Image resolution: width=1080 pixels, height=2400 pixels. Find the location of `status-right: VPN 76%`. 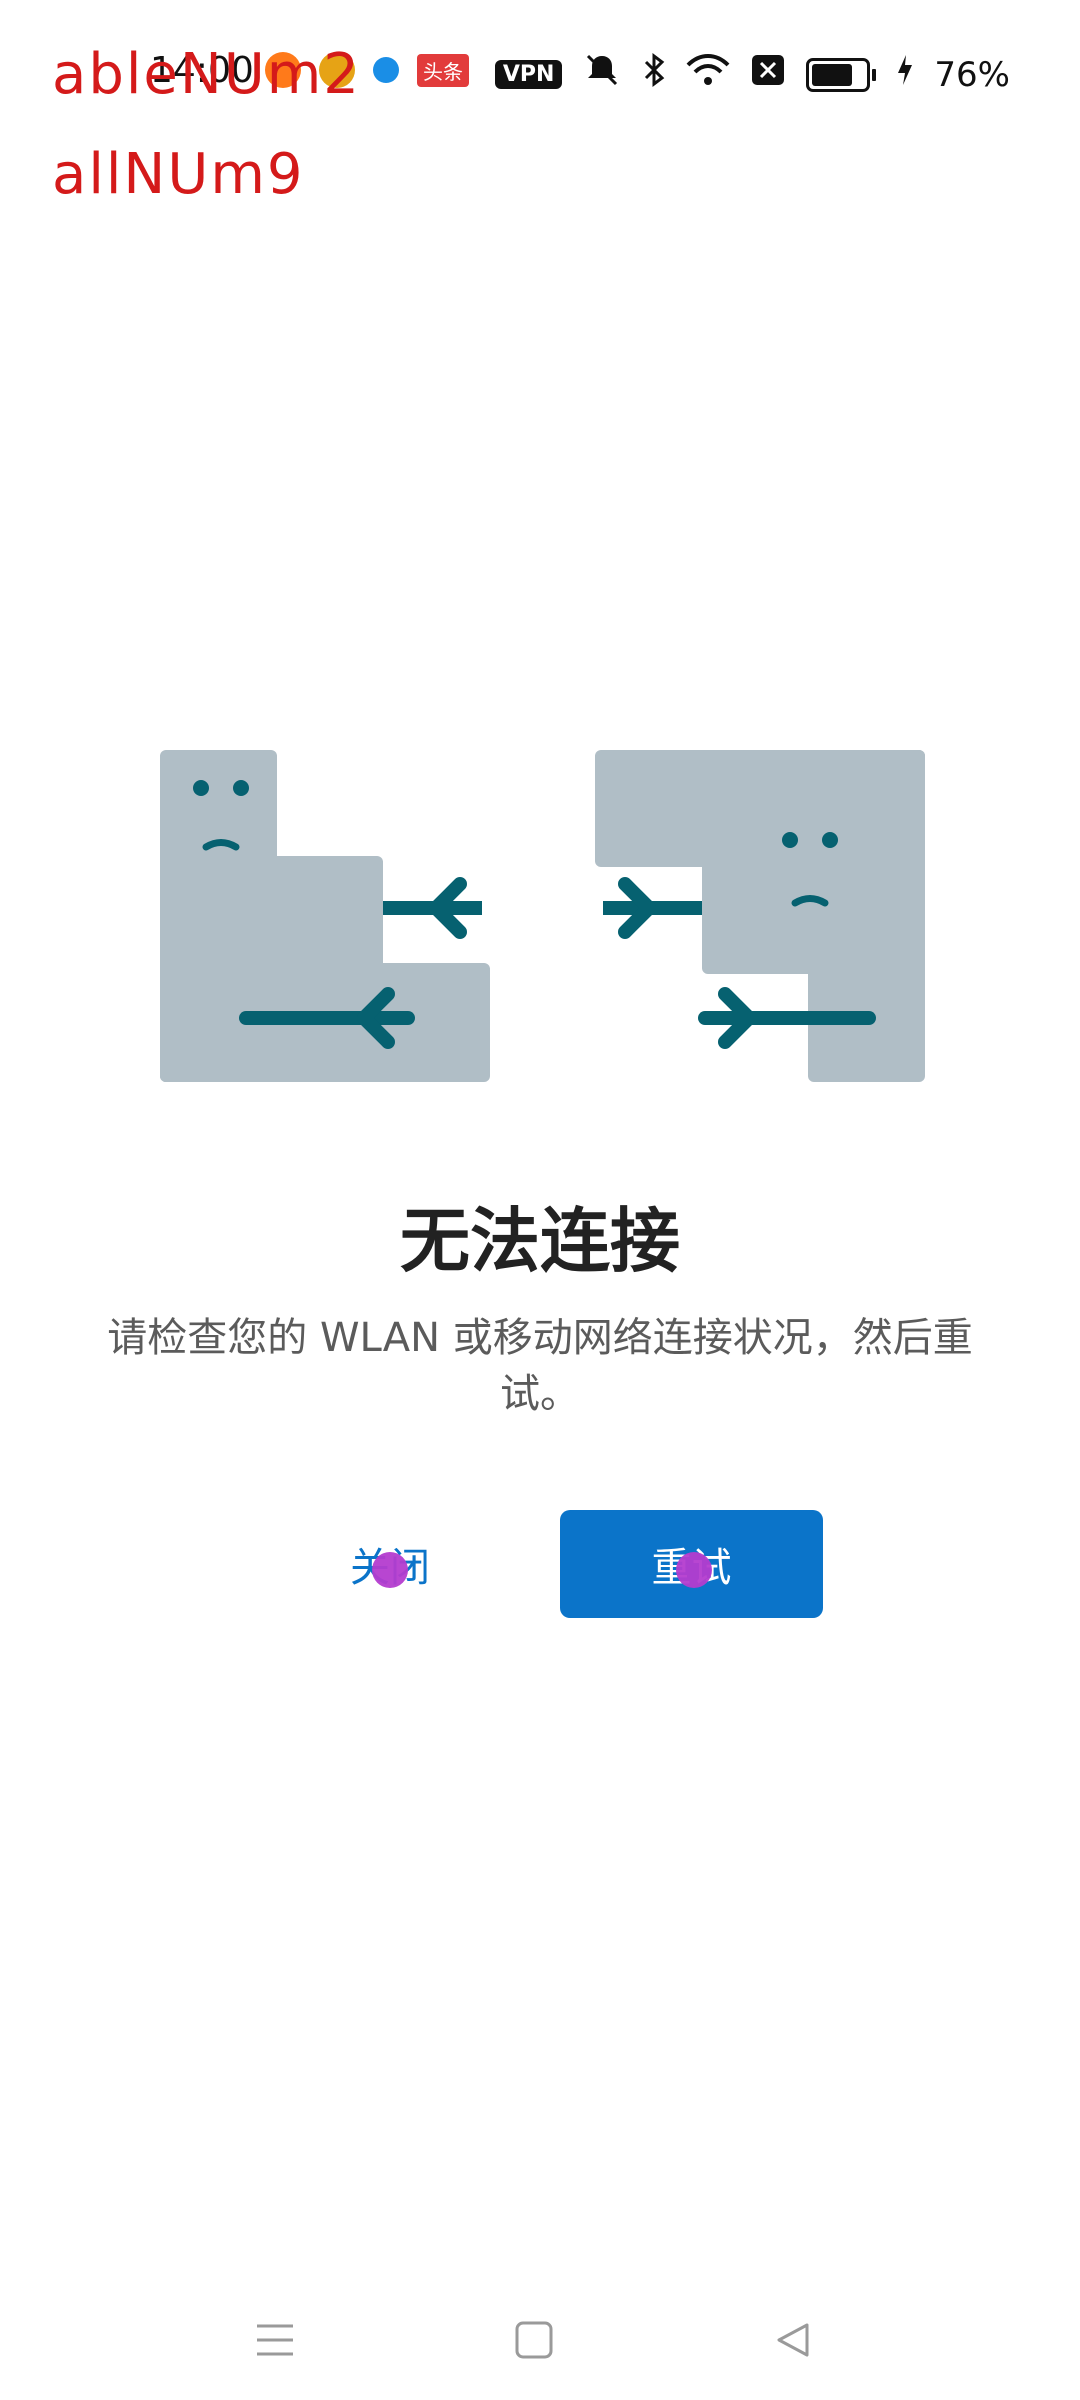

status-right: VPN 76% is located at coordinates (752, 74).